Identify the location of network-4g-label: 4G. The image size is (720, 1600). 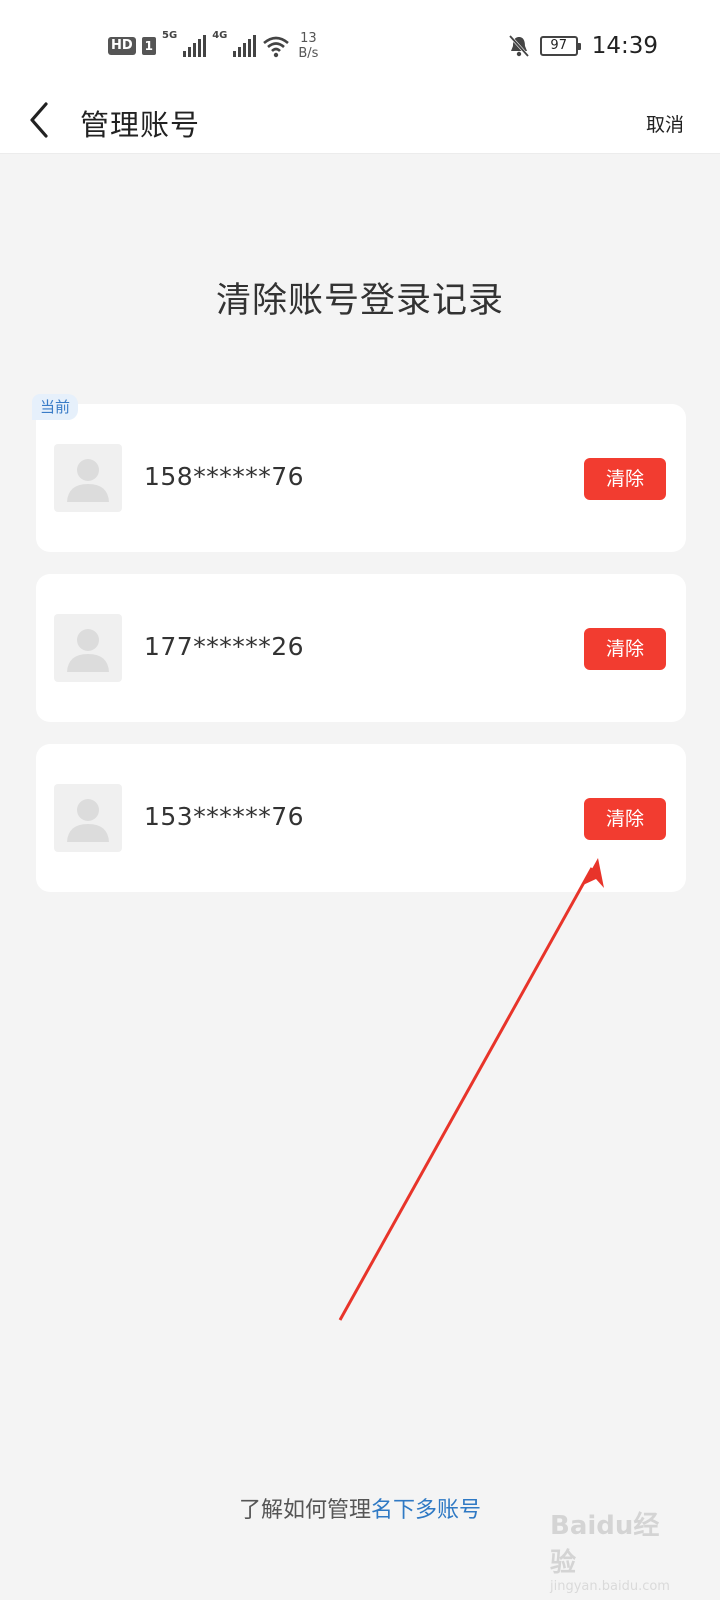
(220, 35).